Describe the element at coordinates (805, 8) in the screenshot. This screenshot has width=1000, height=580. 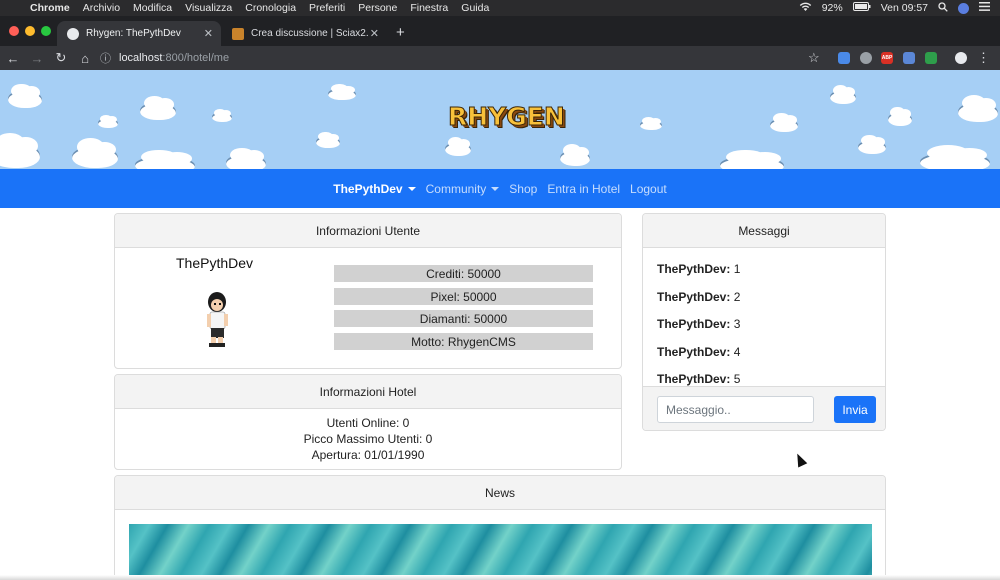
I see `wifi-icon` at that location.